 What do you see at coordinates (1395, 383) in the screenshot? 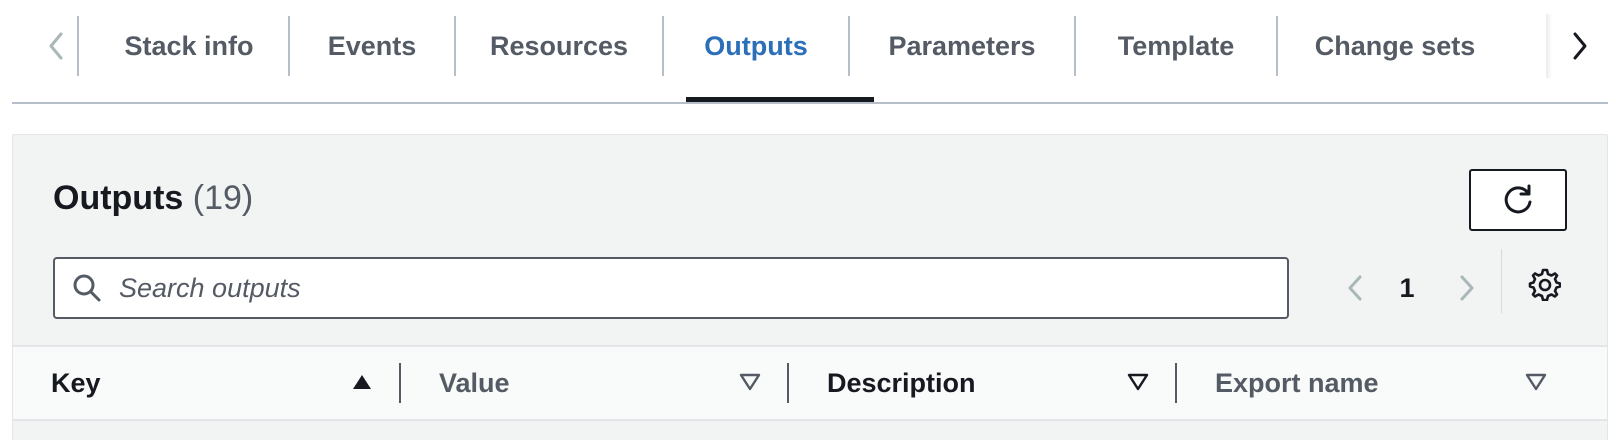
I see `column-header-export-name: Export name` at bounding box center [1395, 383].